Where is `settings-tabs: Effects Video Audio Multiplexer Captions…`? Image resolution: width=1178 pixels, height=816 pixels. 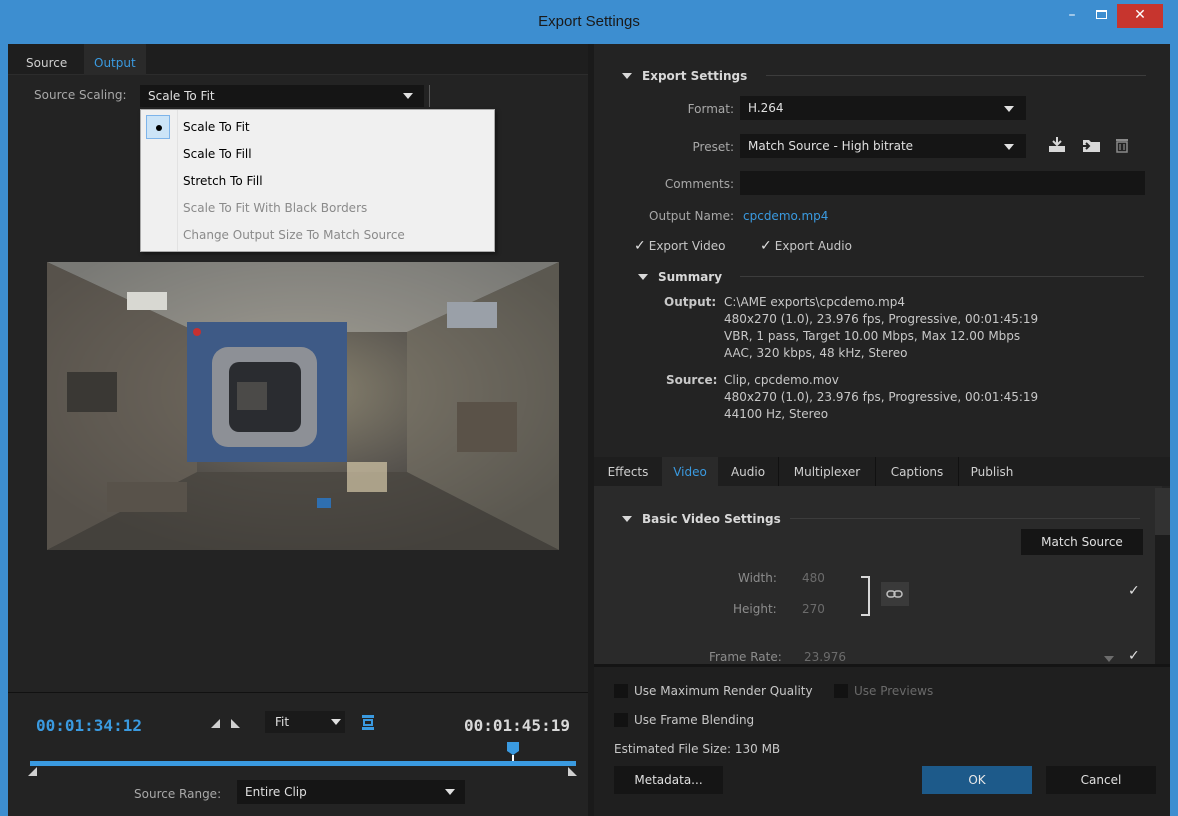 settings-tabs: Effects Video Audio Multiplexer Captions… is located at coordinates (882, 471).